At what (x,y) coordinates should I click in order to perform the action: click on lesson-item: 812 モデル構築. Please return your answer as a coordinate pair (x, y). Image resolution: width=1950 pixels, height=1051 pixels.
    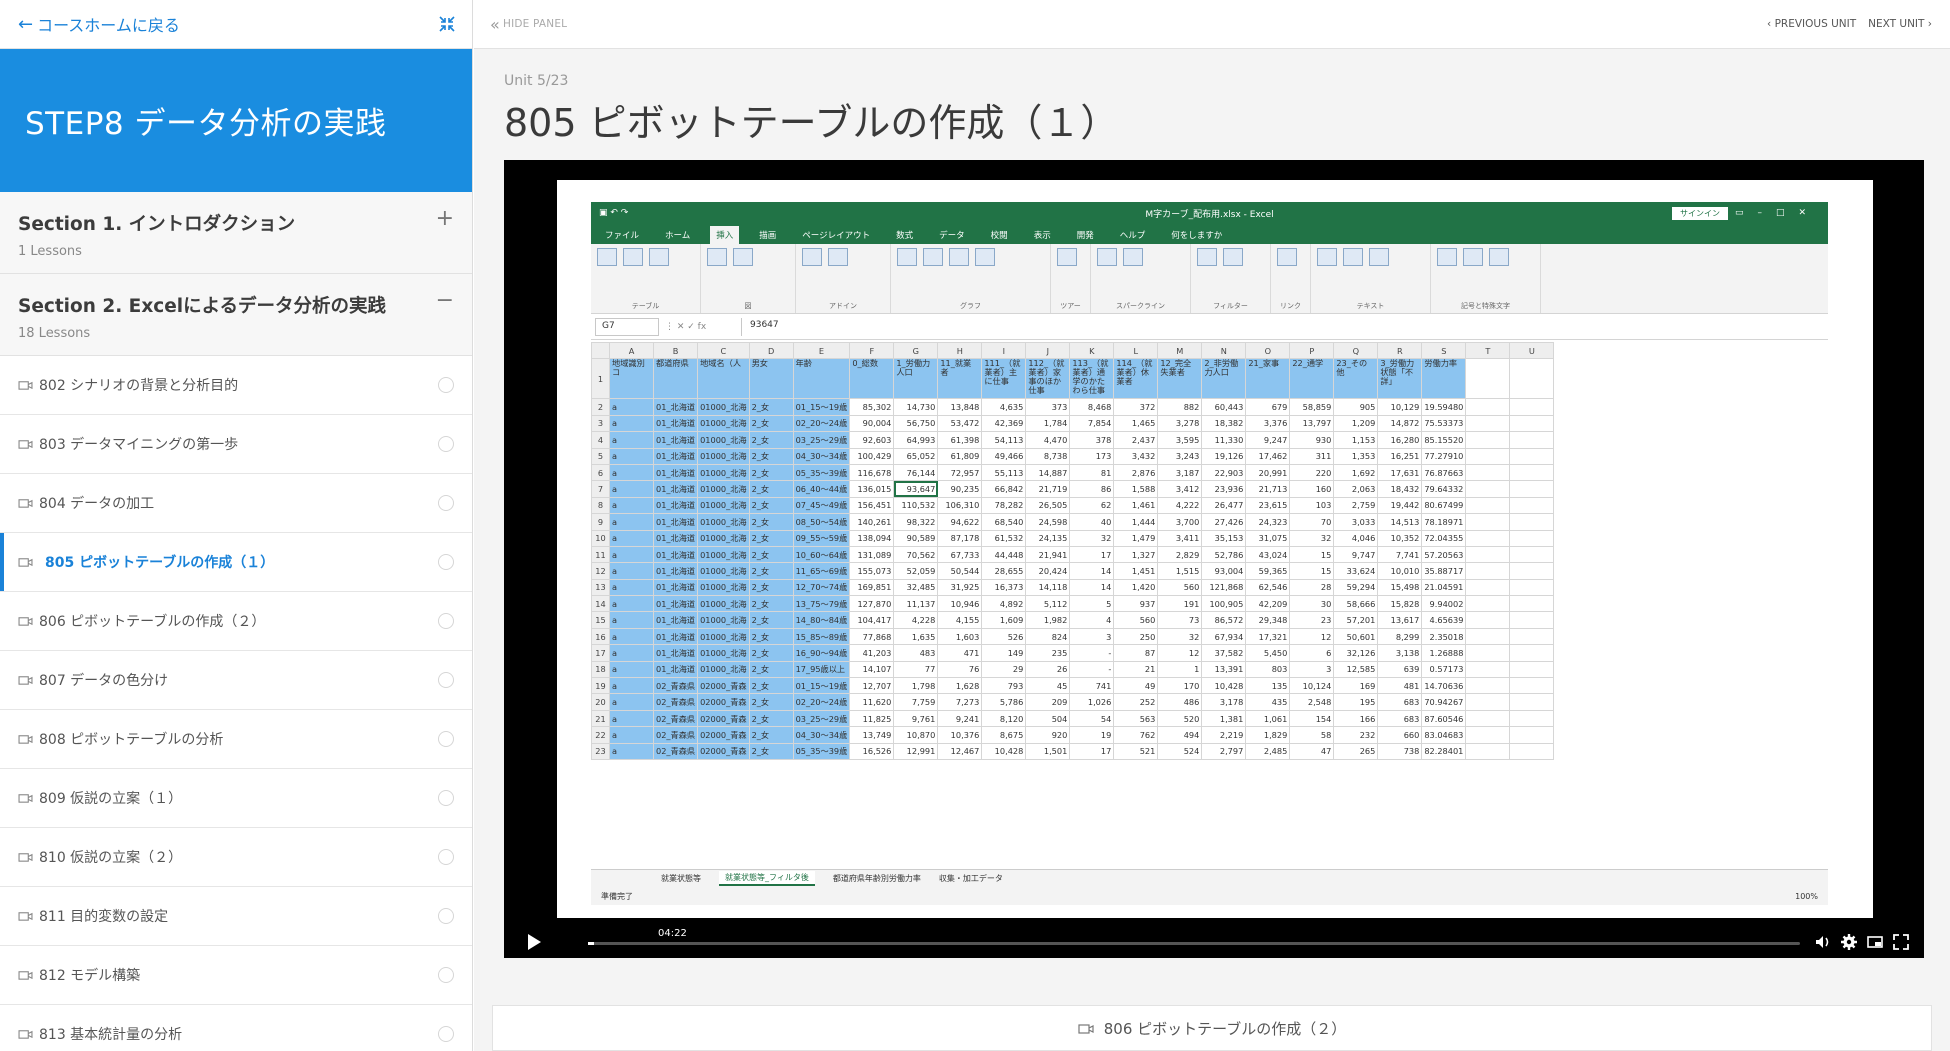
    Looking at the image, I should click on (236, 975).